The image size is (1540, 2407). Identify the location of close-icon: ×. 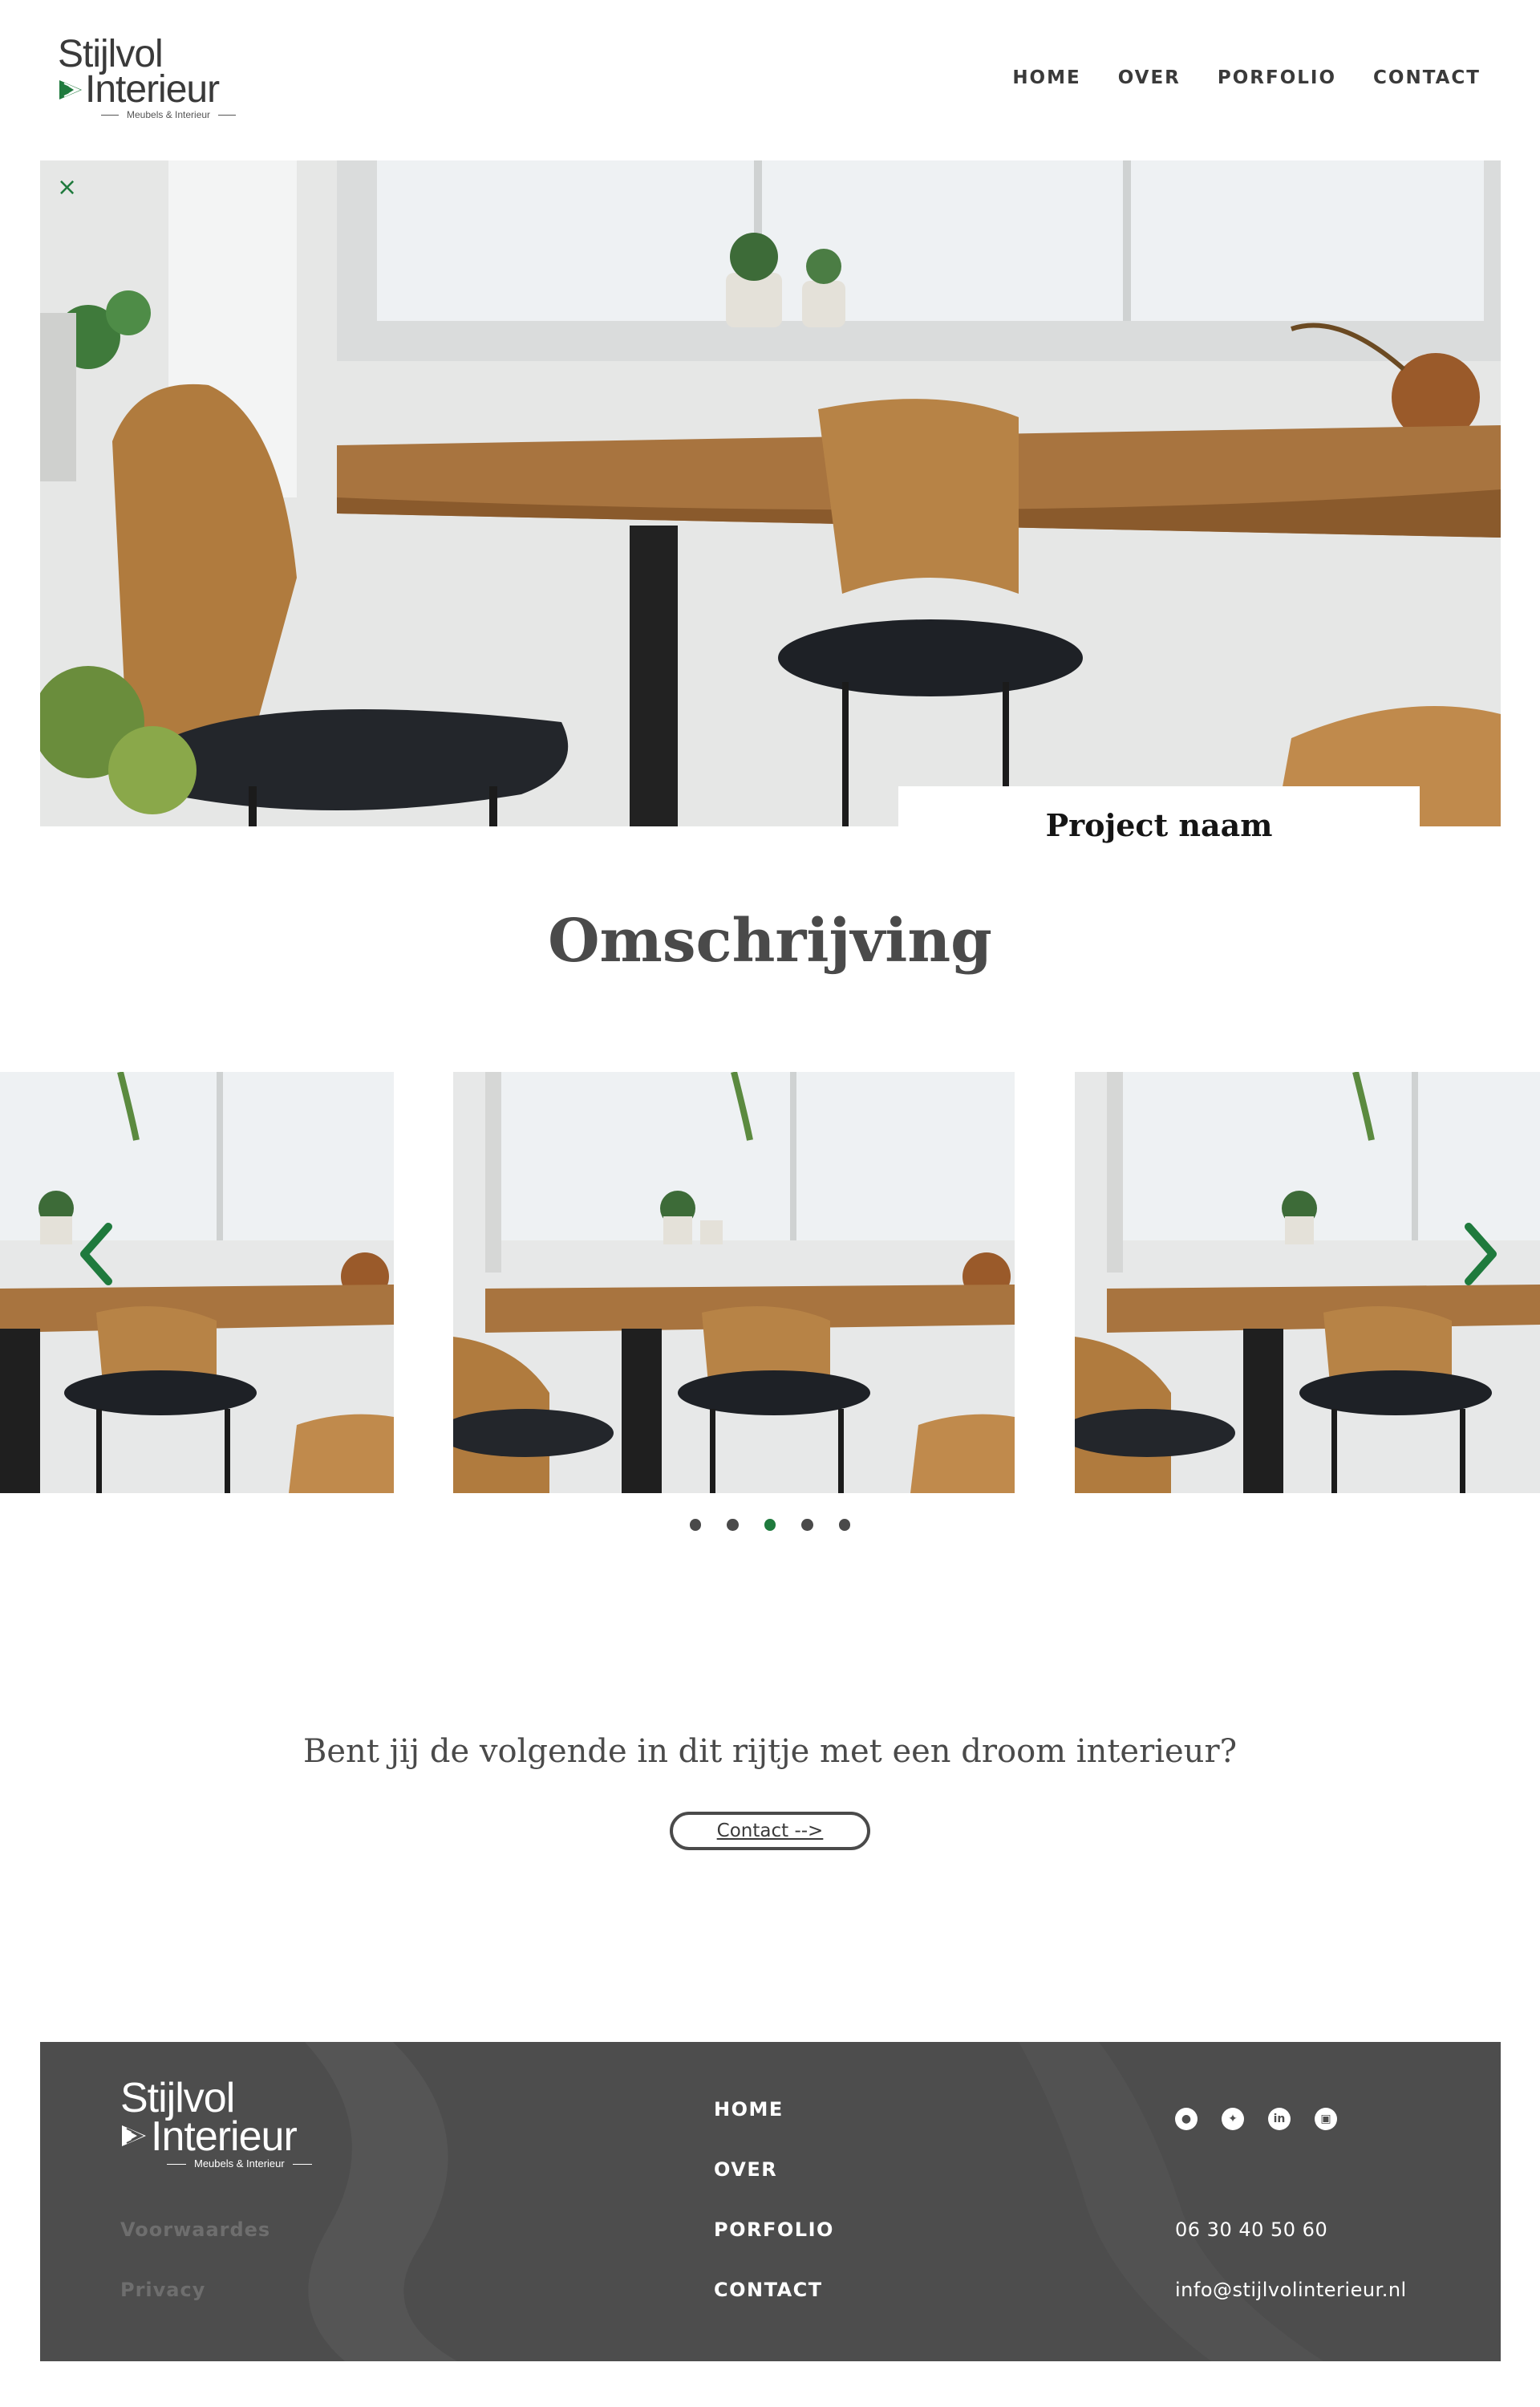
(69, 188).